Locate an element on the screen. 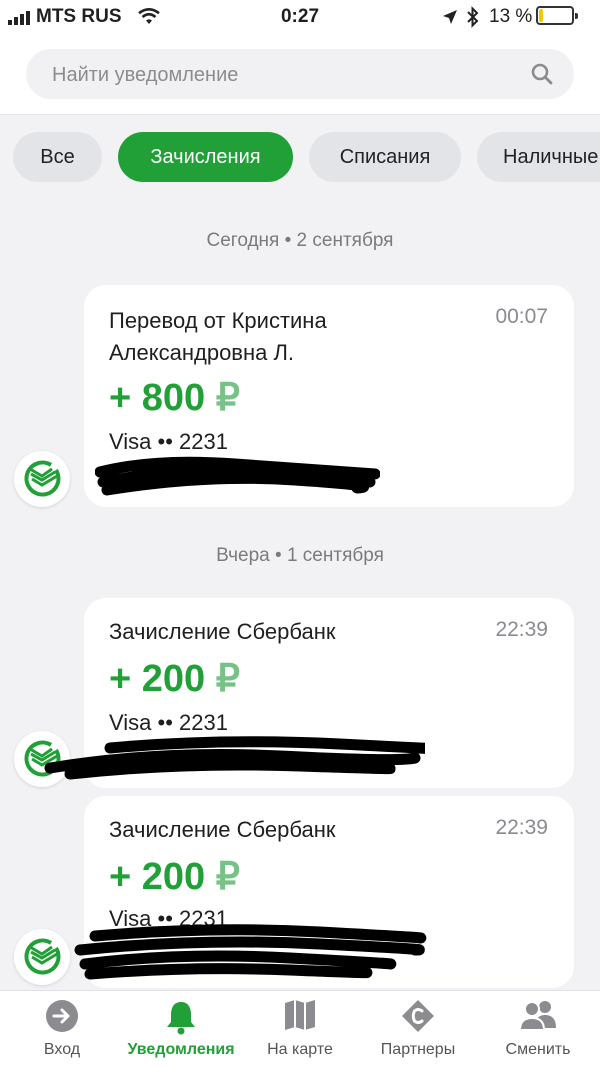  filter-chips: Все Зачисления Списания Наличные is located at coordinates (300, 158).